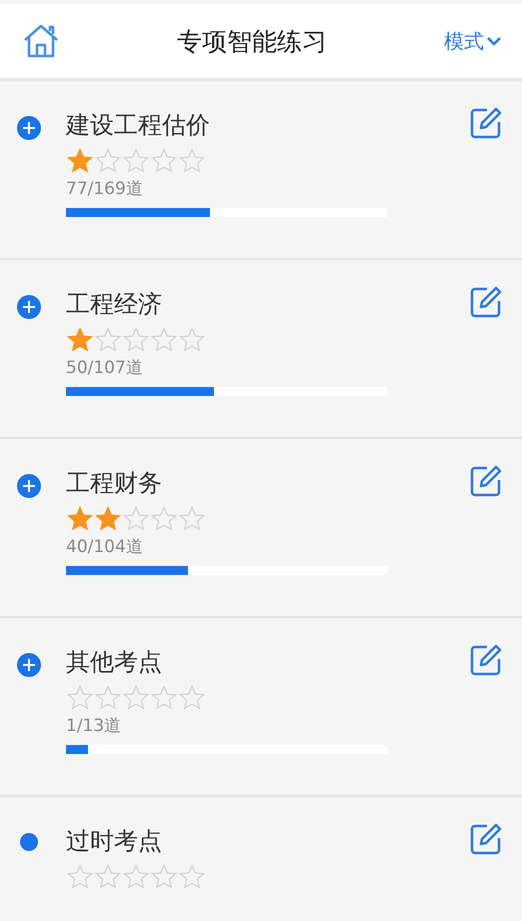  I want to click on topic-title: 过时考点, so click(114, 841).